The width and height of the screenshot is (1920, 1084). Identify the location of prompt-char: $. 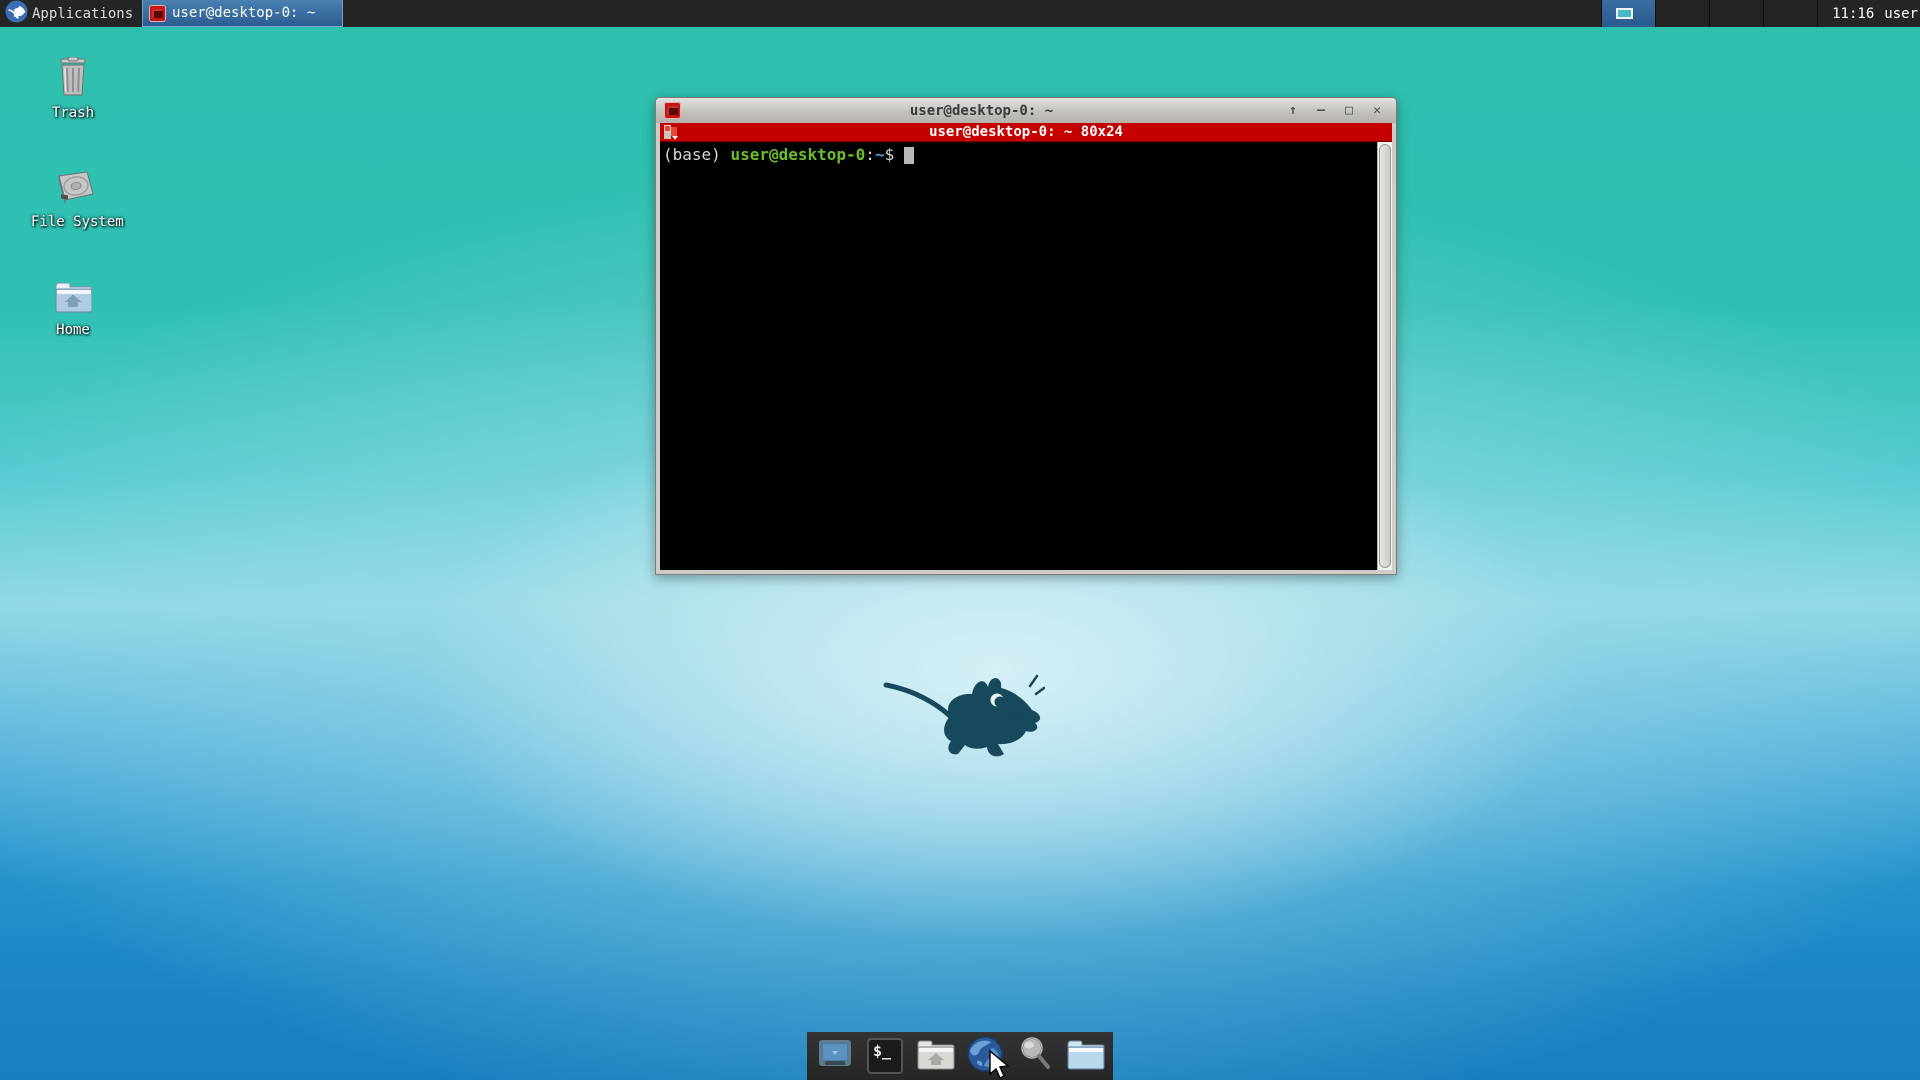
(894, 154).